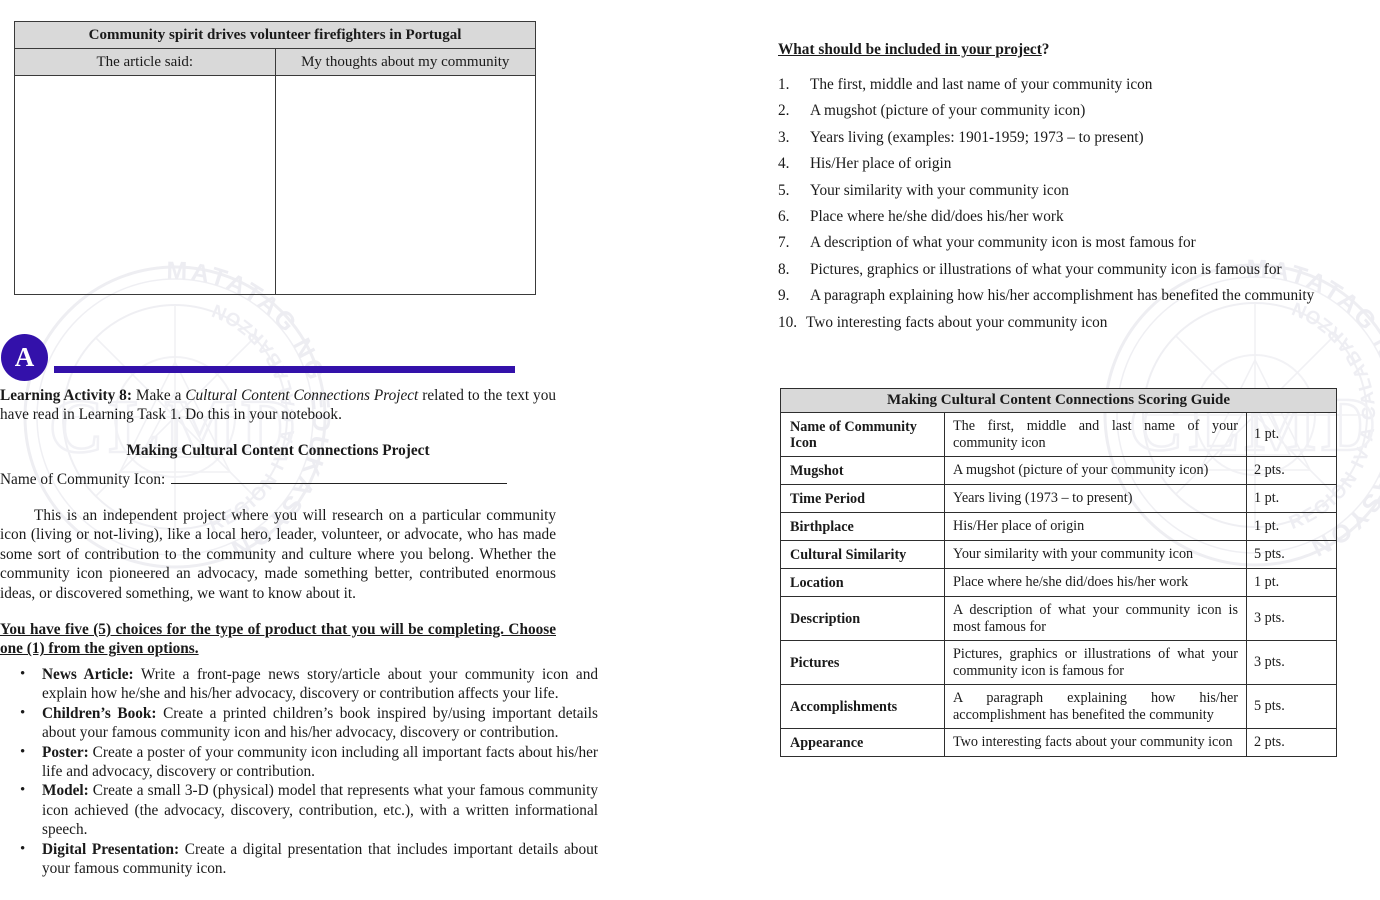 The width and height of the screenshot is (1380, 900). Describe the element at coordinates (910, 49) in the screenshot. I see `included-heading-underlined: What should be included in your project` at that location.